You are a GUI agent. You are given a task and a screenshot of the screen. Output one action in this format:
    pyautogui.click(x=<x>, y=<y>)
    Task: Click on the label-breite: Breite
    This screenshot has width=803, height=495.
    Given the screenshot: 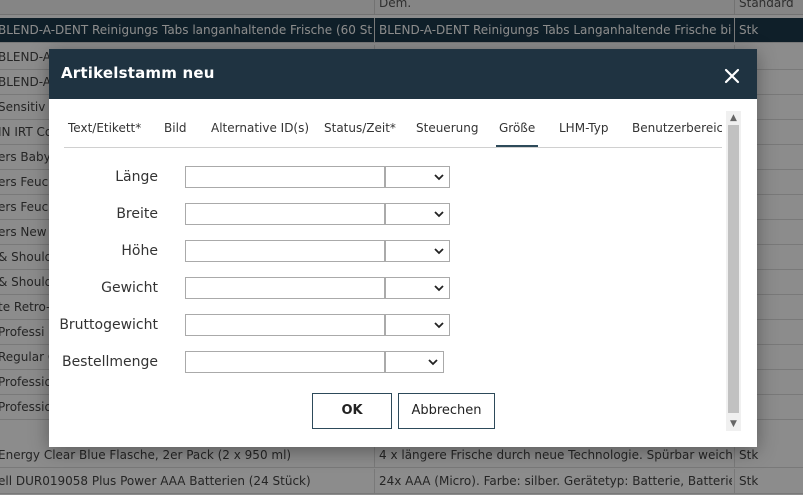 What is the action you would take?
    pyautogui.click(x=137, y=214)
    